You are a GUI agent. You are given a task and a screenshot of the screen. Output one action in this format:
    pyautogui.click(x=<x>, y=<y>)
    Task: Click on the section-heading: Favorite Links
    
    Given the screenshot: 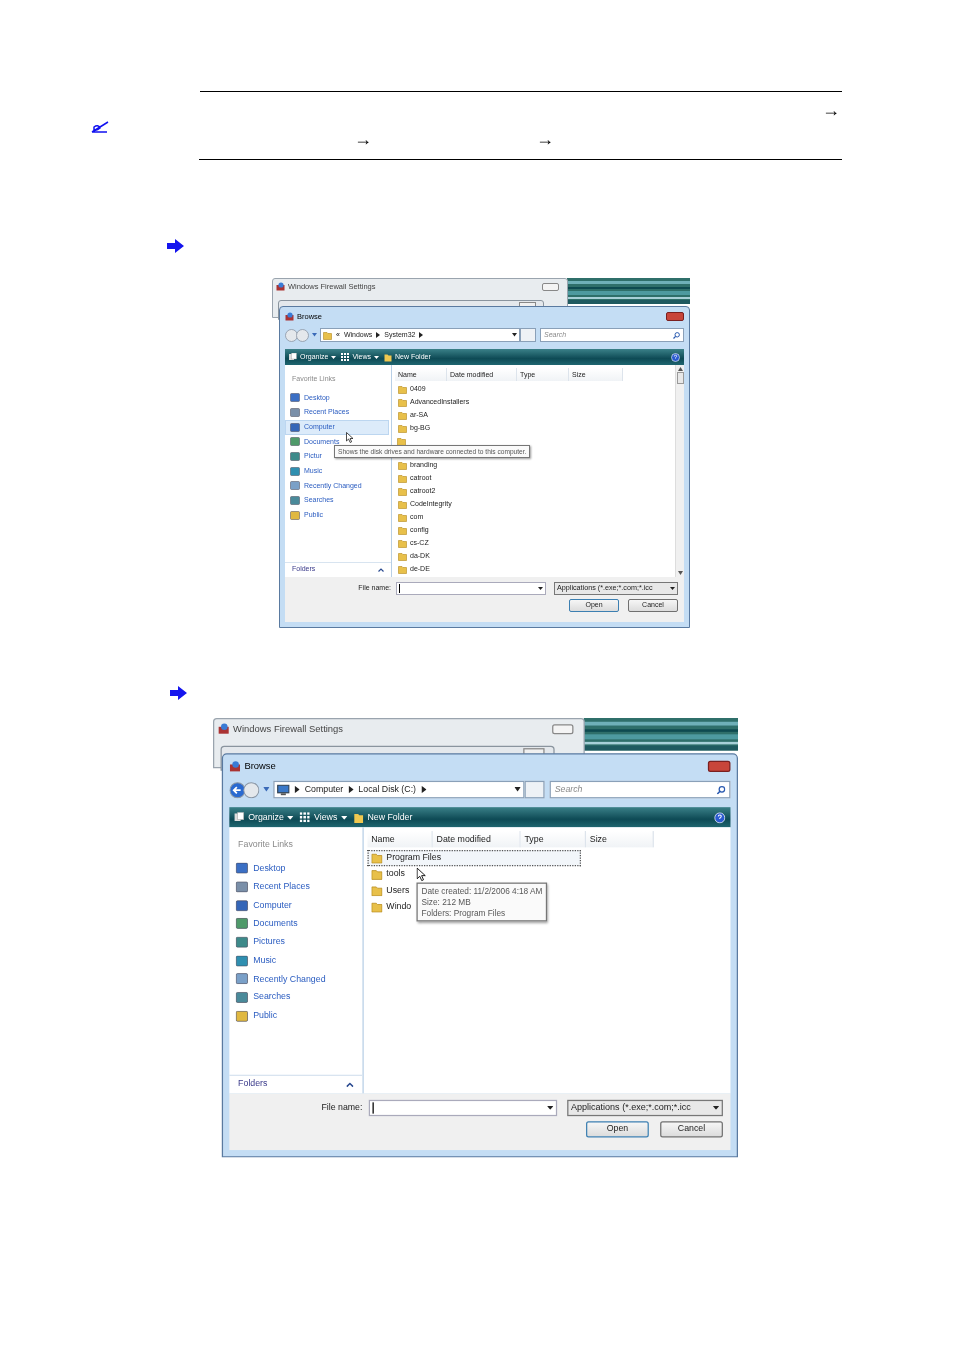 What is the action you would take?
    pyautogui.click(x=265, y=844)
    